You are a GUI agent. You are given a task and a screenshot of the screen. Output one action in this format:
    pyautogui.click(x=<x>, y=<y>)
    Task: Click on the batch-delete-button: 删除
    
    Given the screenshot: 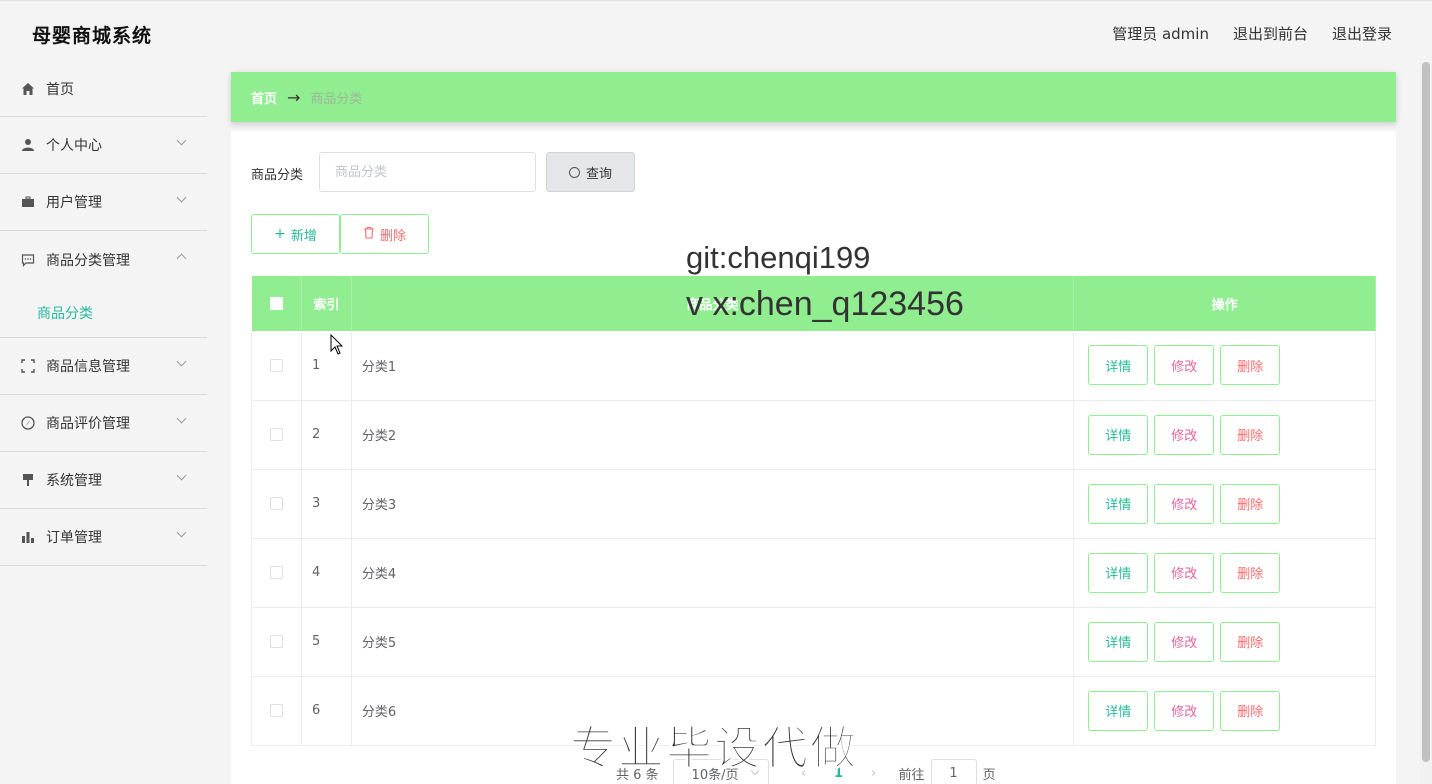 What is the action you would take?
    pyautogui.click(x=384, y=234)
    